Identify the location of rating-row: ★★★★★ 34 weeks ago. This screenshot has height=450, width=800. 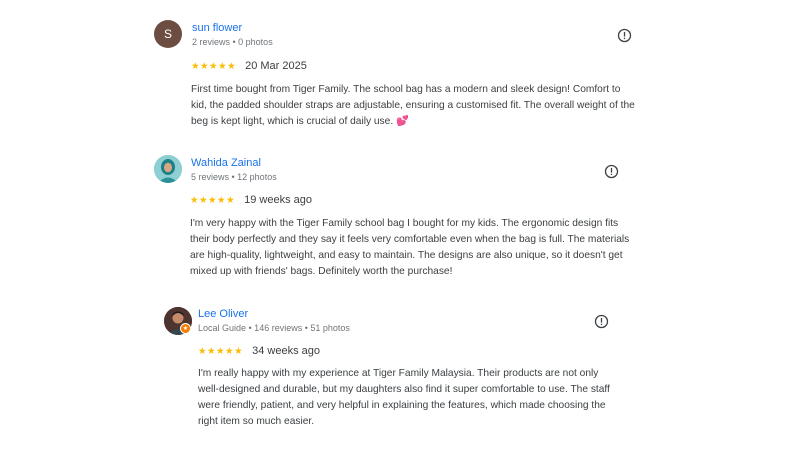
(259, 351).